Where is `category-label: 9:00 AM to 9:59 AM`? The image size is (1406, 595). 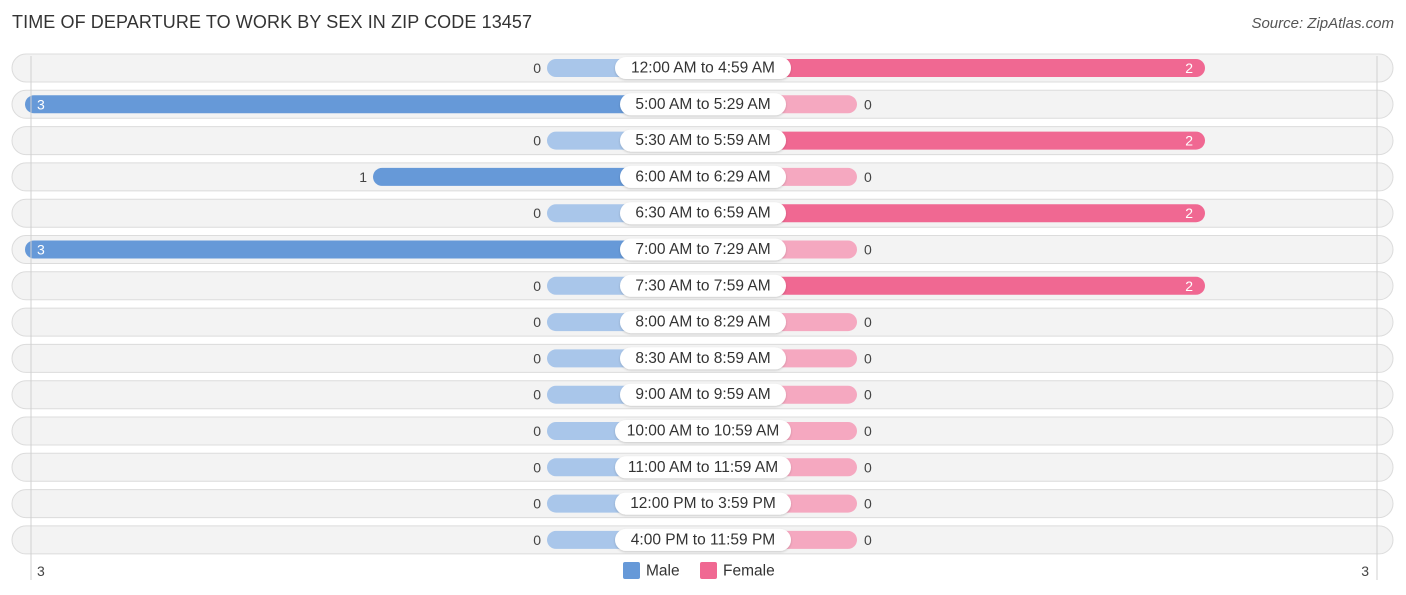
category-label: 9:00 AM to 9:59 AM is located at coordinates (702, 394).